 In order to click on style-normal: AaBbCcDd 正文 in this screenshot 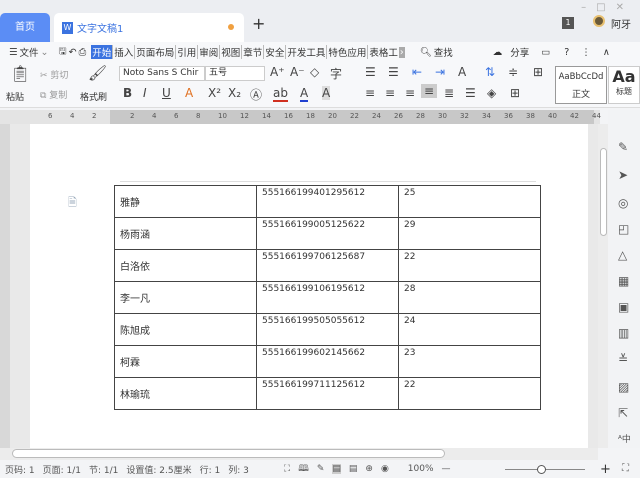, I will do `click(581, 85)`.